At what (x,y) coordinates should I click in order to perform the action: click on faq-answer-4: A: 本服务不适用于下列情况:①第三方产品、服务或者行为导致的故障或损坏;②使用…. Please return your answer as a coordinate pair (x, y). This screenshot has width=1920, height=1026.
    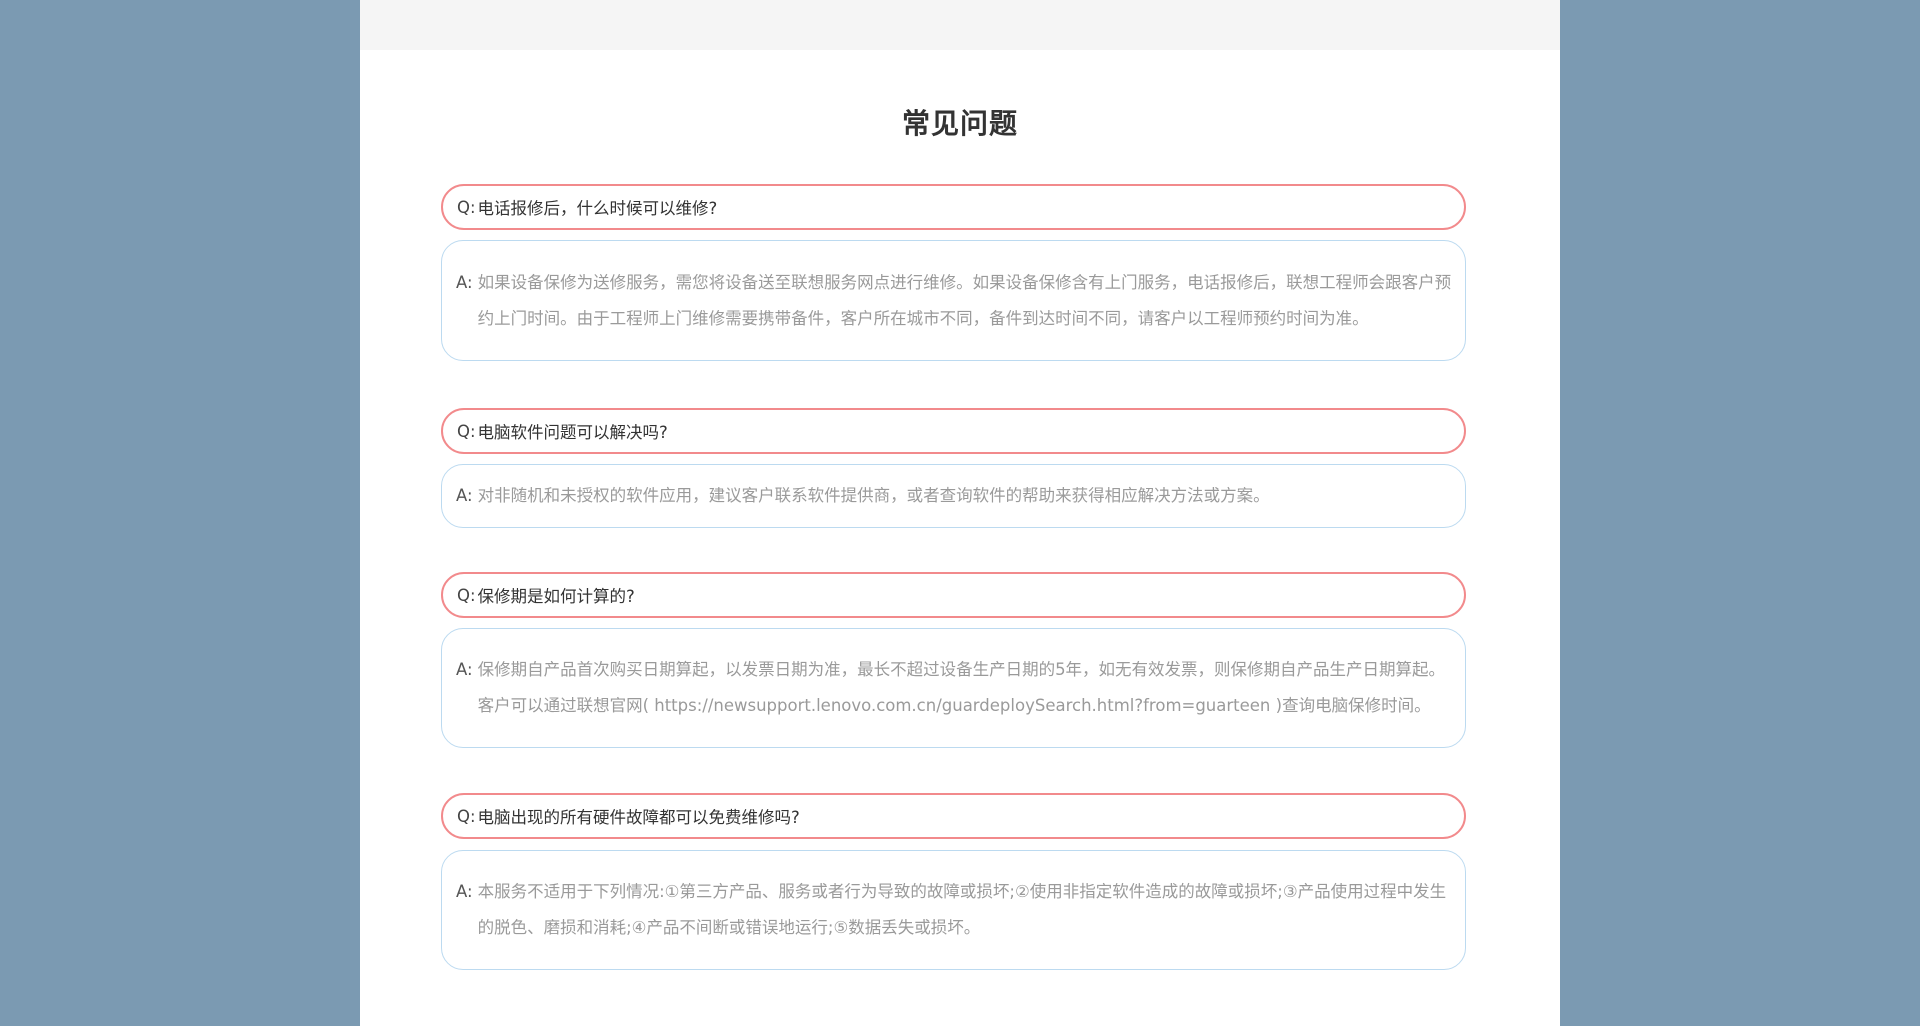
    Looking at the image, I should click on (953, 910).